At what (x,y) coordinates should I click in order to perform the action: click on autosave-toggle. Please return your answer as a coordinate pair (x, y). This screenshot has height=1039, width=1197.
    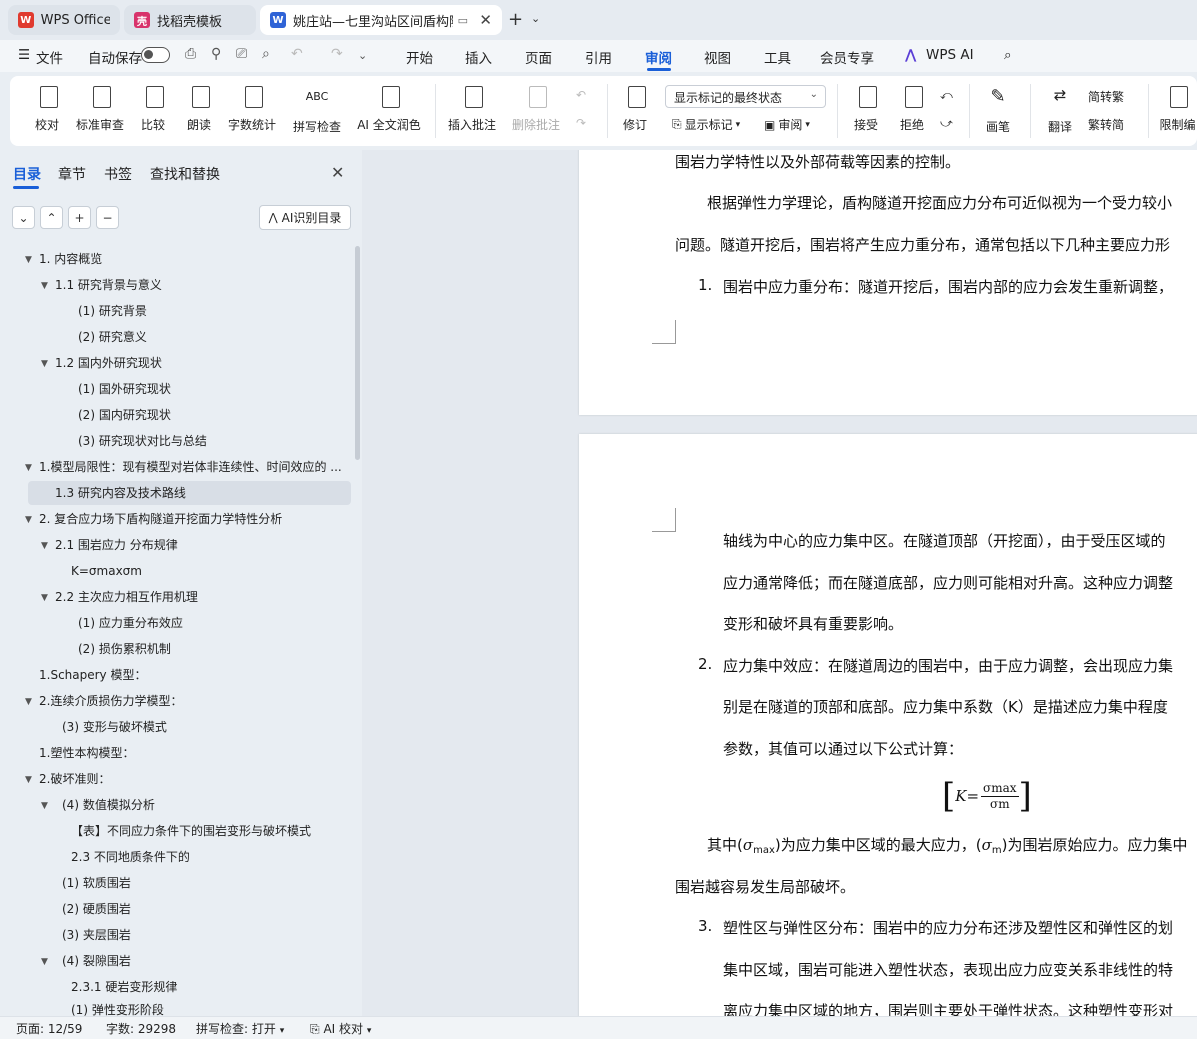
    Looking at the image, I should click on (155, 55).